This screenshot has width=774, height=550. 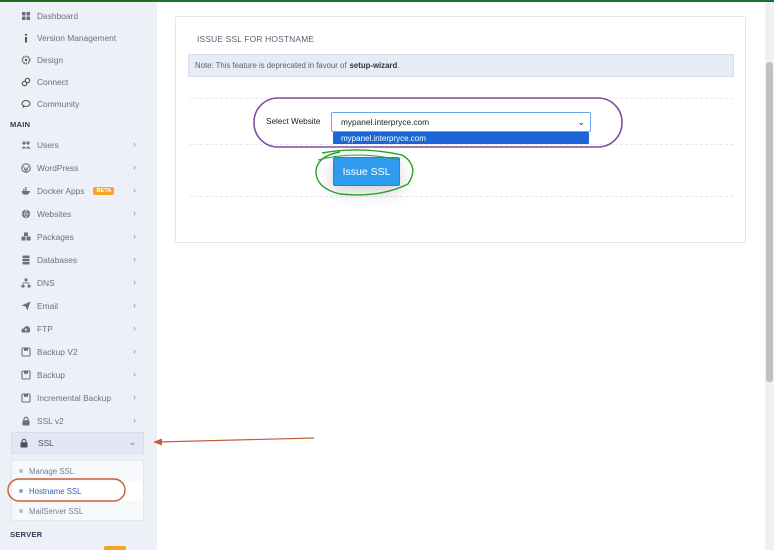 I want to click on sidebar-item-community: Community, so click(x=78, y=104).